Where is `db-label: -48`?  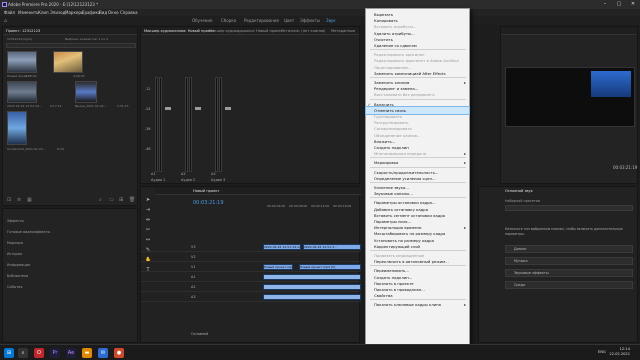
db-label: -48 is located at coordinates (148, 149).